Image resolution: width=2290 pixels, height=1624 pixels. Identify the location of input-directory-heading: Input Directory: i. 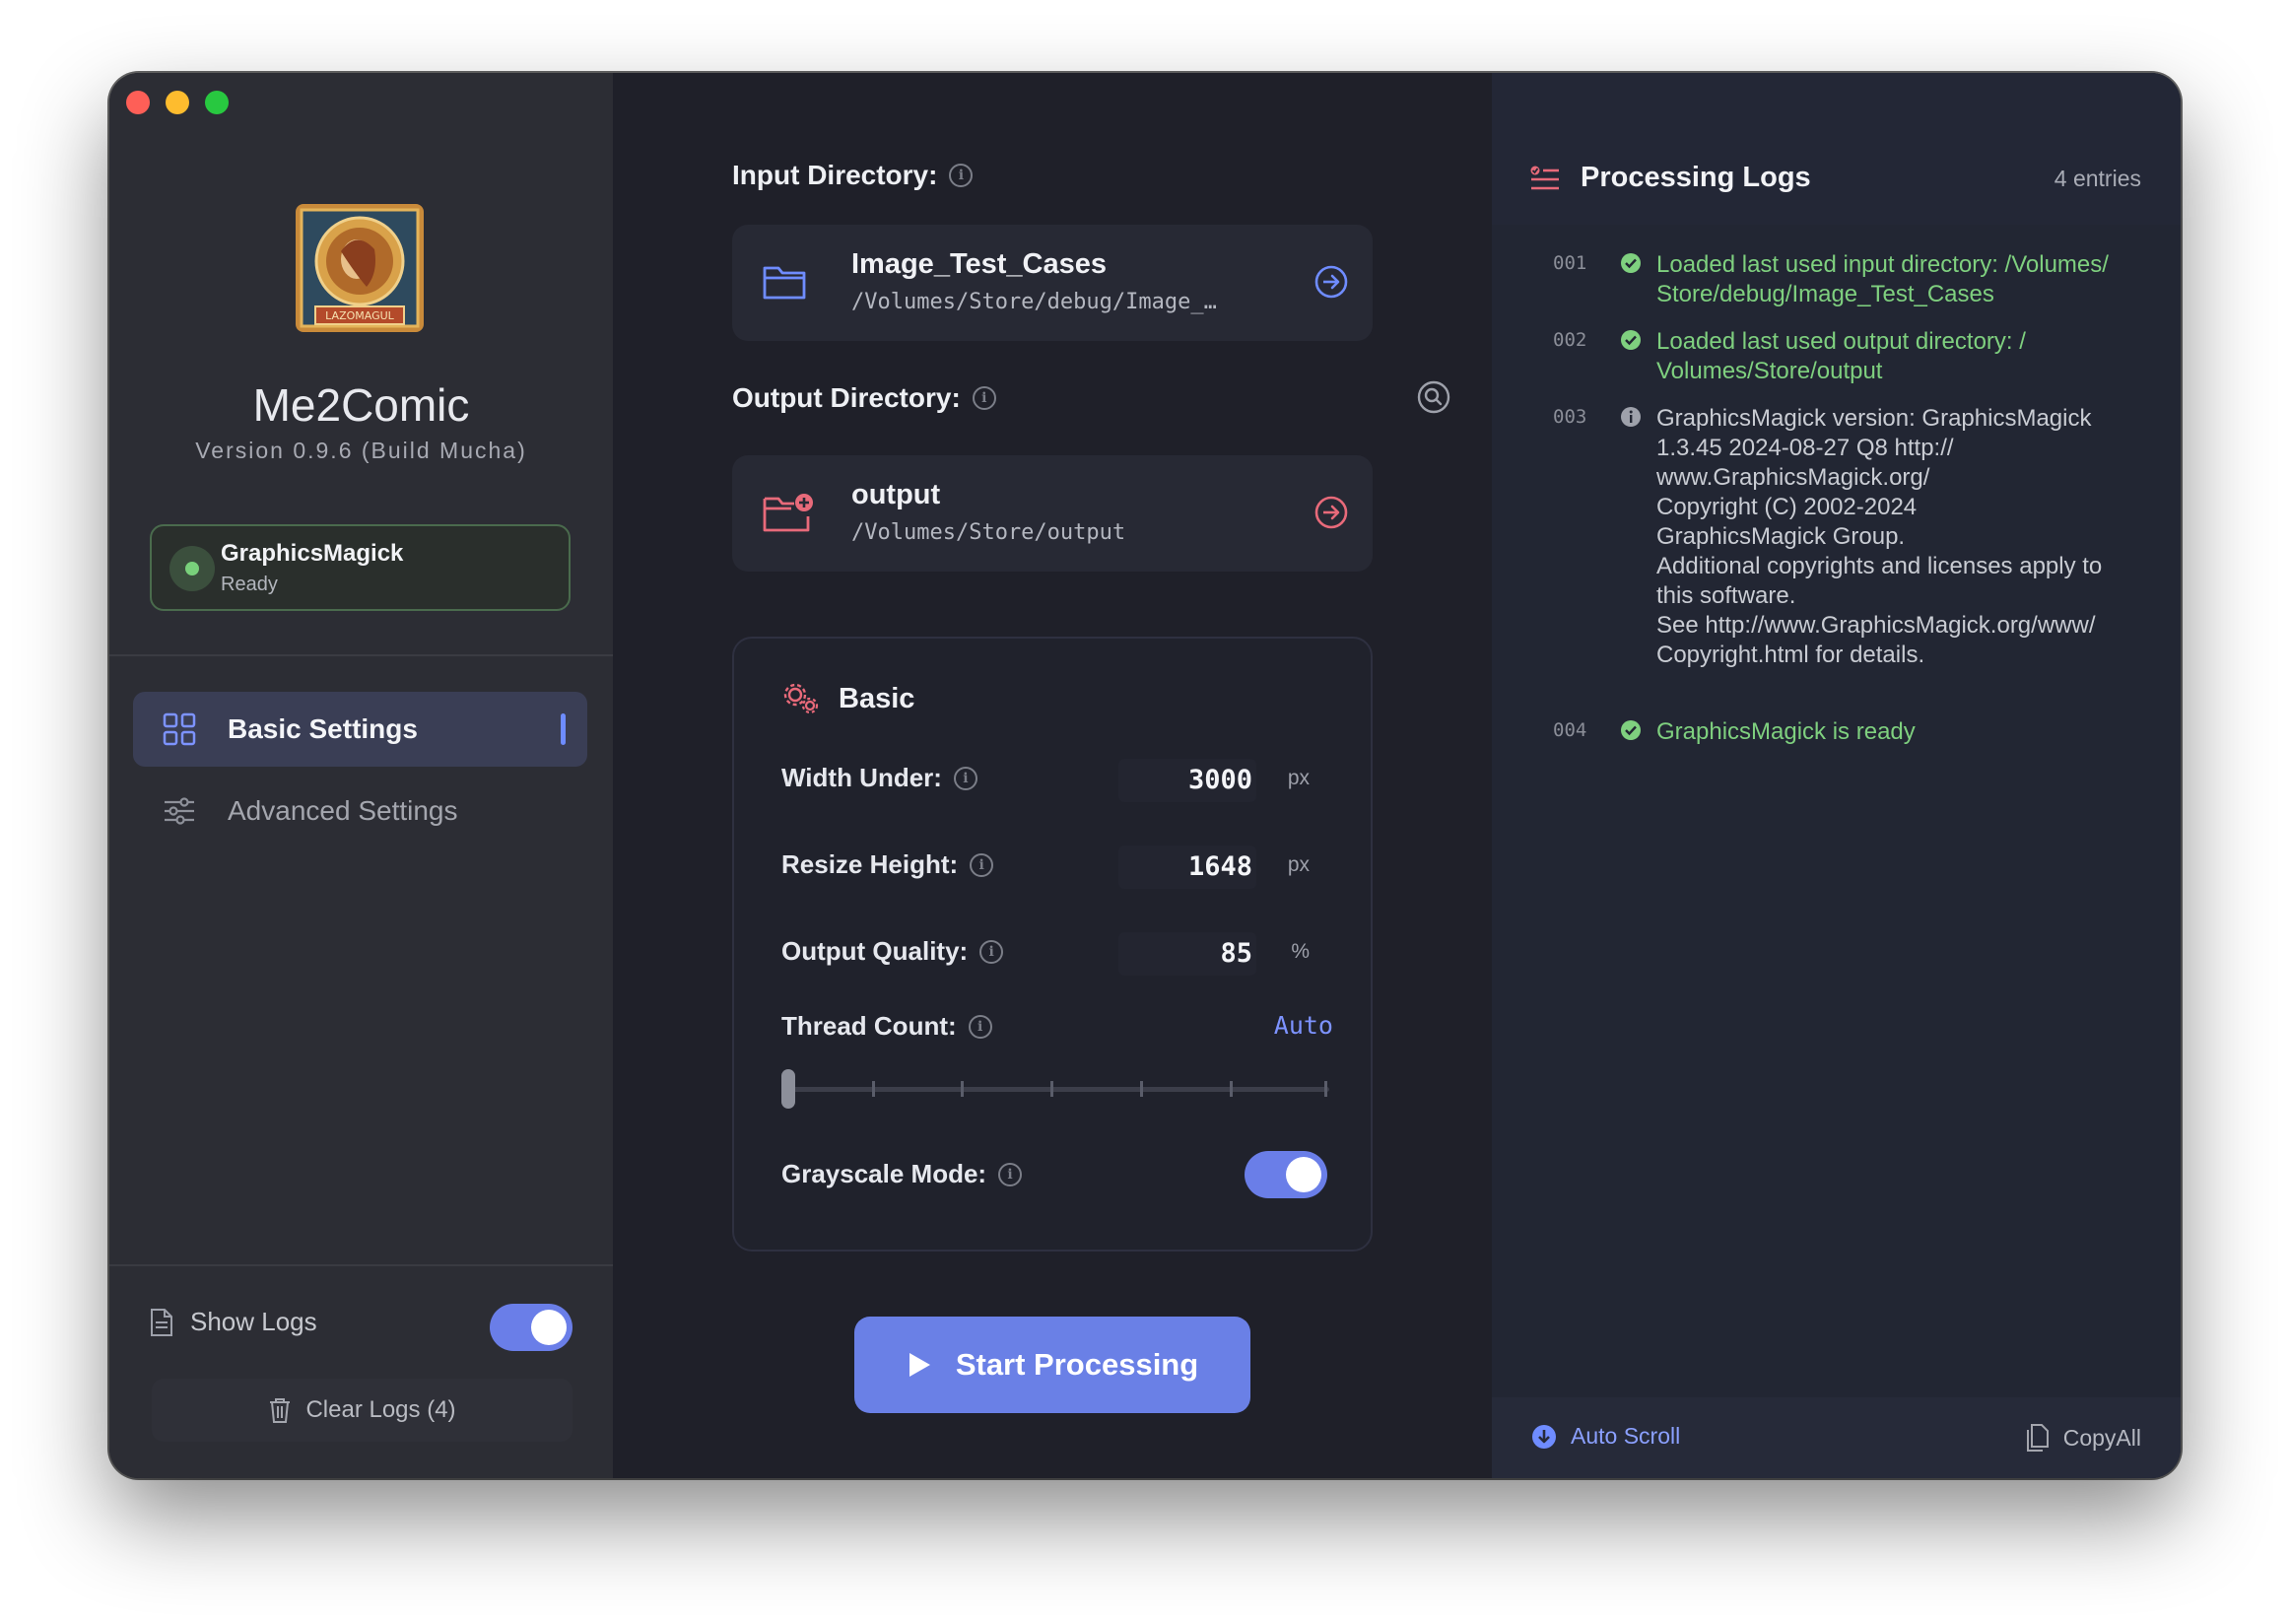
(853, 175).